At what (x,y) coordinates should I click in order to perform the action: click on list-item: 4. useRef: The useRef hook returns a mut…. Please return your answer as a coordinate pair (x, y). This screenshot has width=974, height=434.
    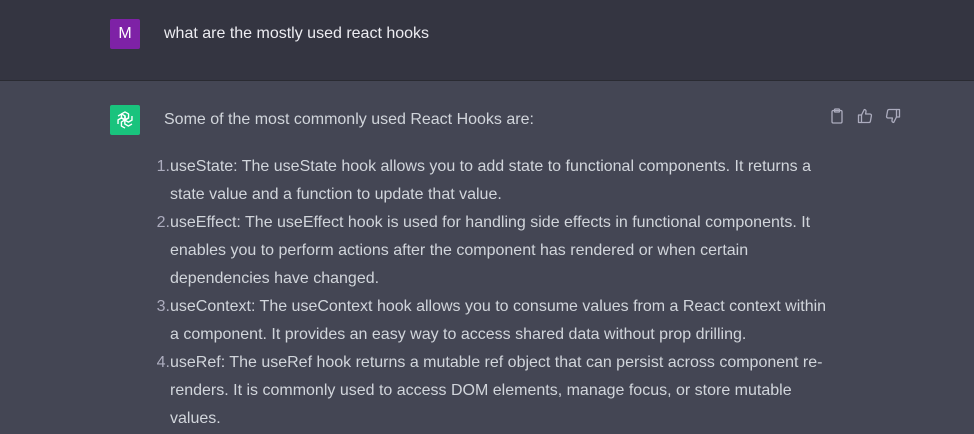
    Looking at the image, I should click on (483, 391).